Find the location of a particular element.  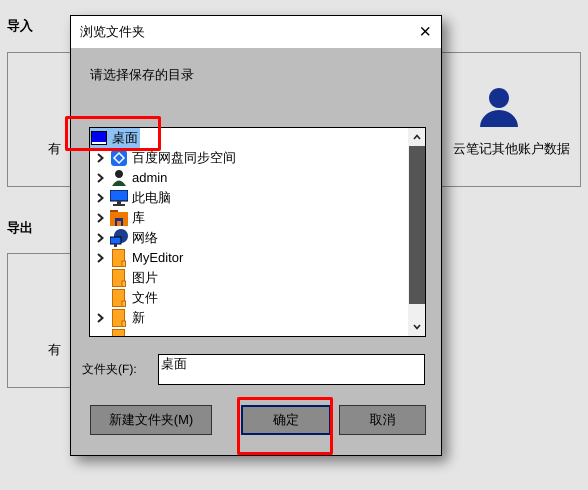

tree-item: MyEditor is located at coordinates (148, 258).